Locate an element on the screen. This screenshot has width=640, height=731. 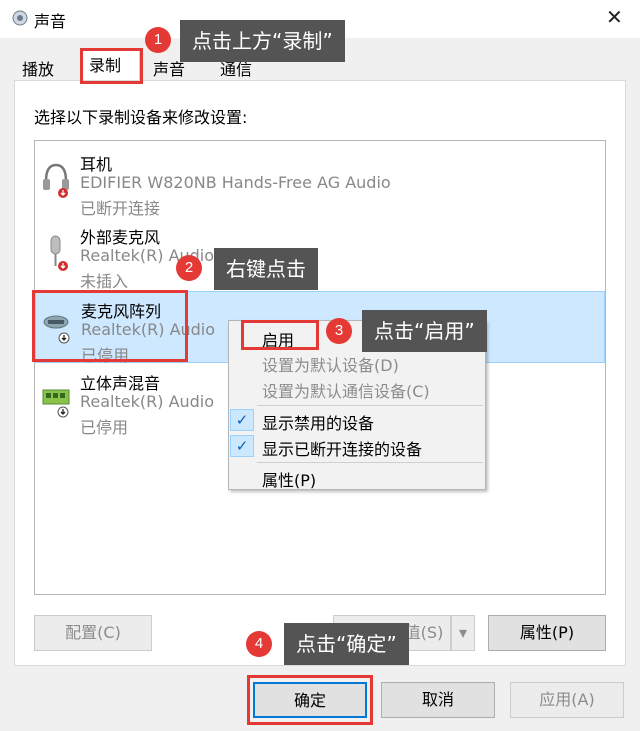
highlight-box-mic-array is located at coordinates (110, 326).